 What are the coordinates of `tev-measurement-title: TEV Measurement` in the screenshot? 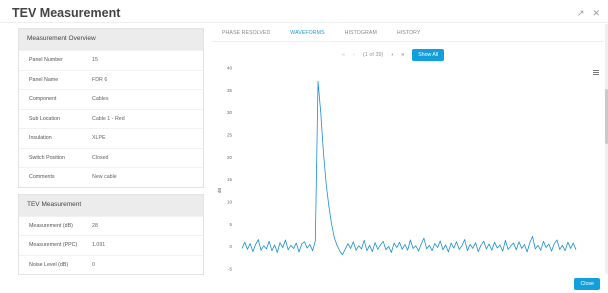 It's located at (111, 205).